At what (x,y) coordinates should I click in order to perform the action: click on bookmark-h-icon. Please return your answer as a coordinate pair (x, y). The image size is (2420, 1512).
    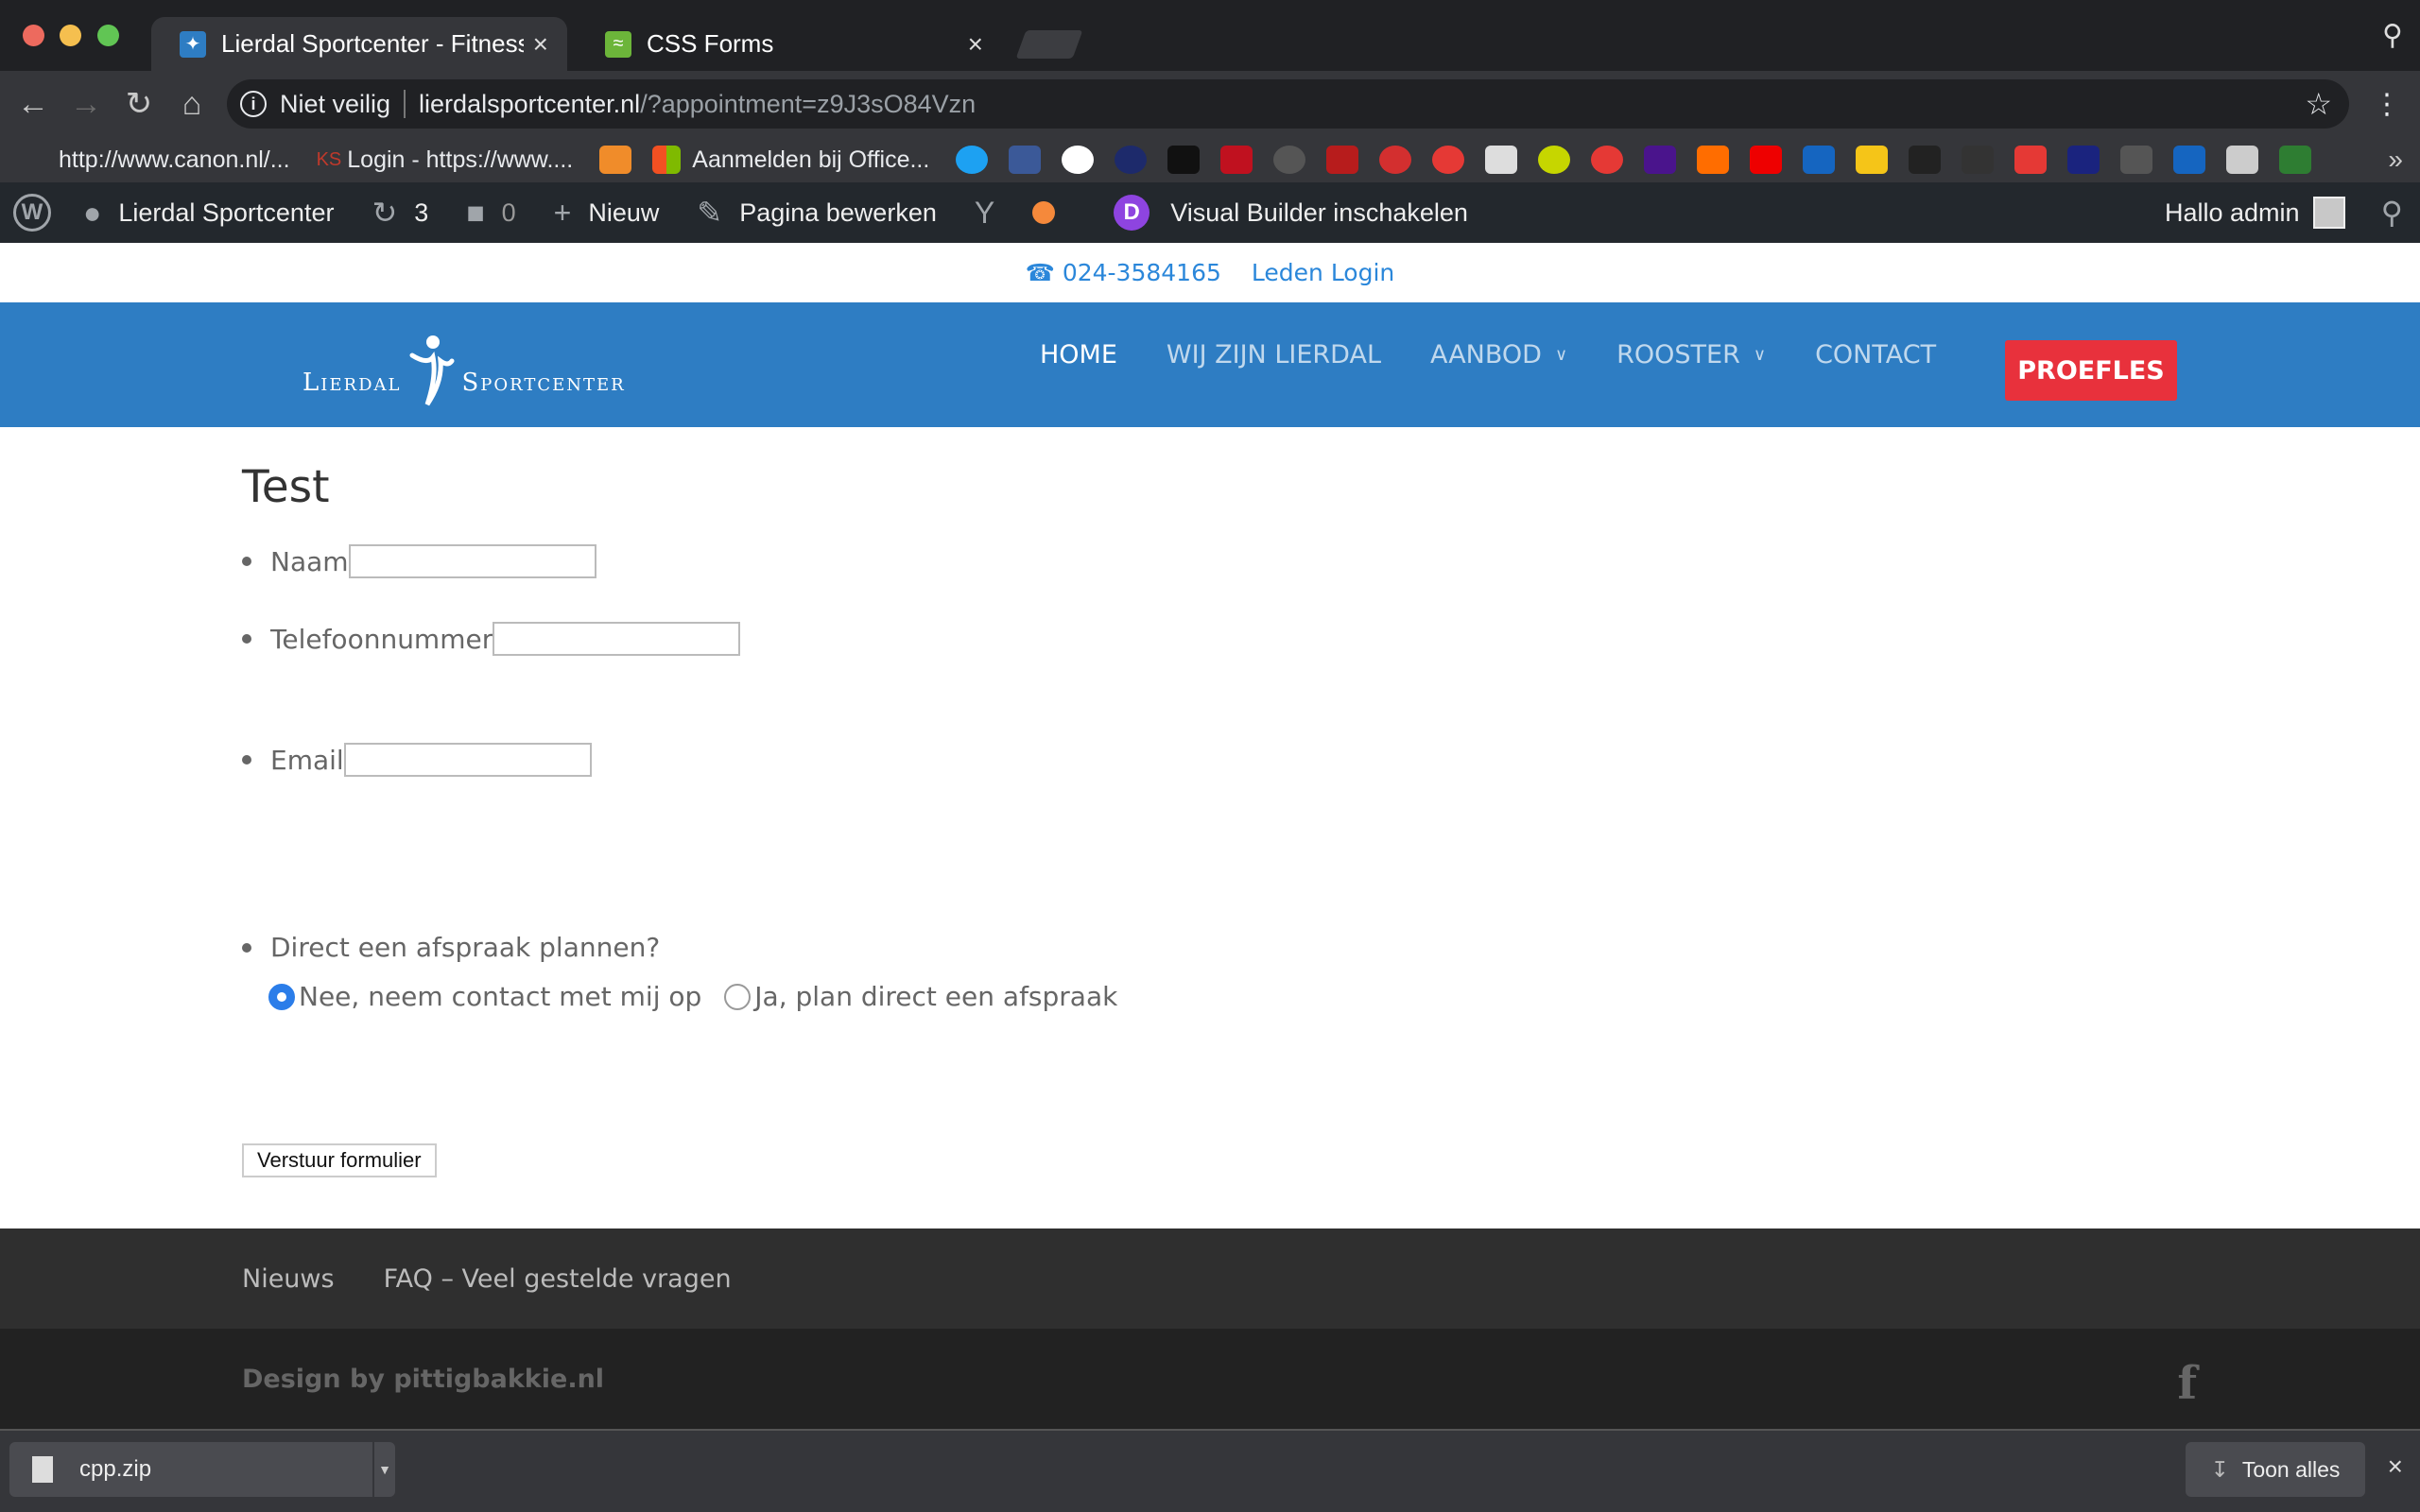
    Looking at the image, I should click on (1608, 160).